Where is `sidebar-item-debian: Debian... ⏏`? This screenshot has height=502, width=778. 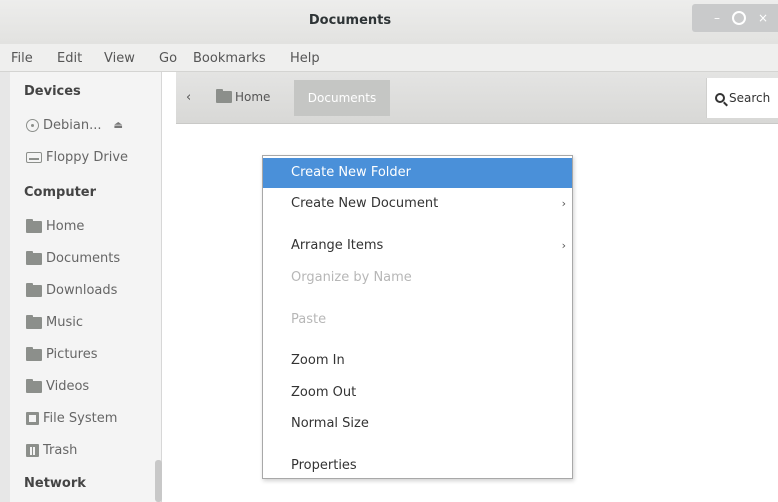
sidebar-item-debian: Debian... ⏏ is located at coordinates (74, 125).